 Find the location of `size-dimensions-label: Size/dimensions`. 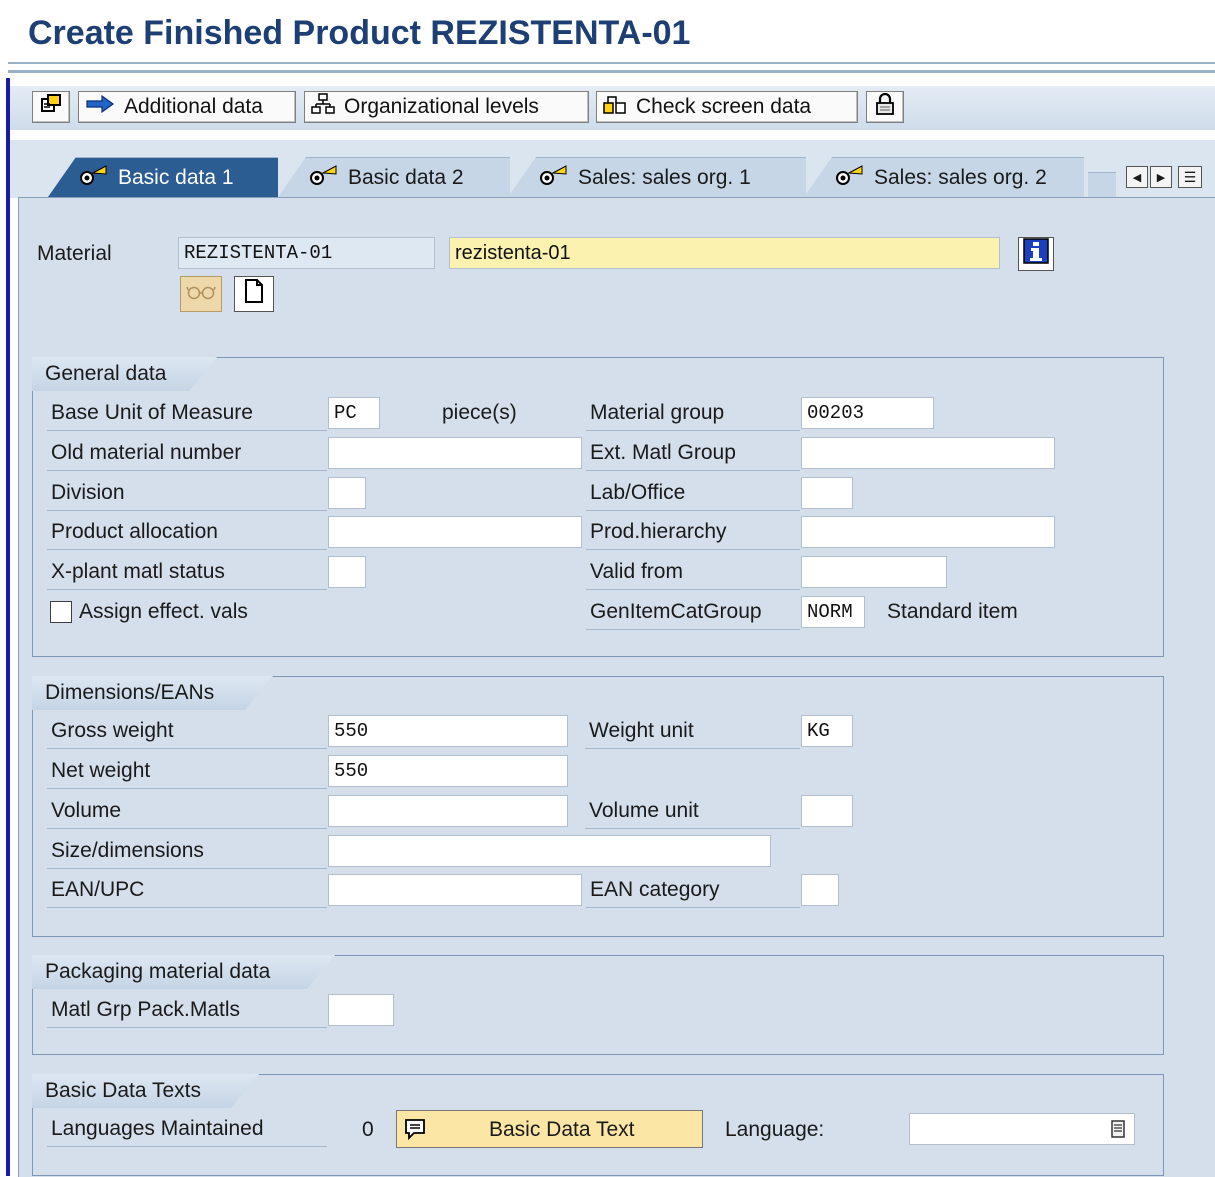

size-dimensions-label: Size/dimensions is located at coordinates (127, 850).